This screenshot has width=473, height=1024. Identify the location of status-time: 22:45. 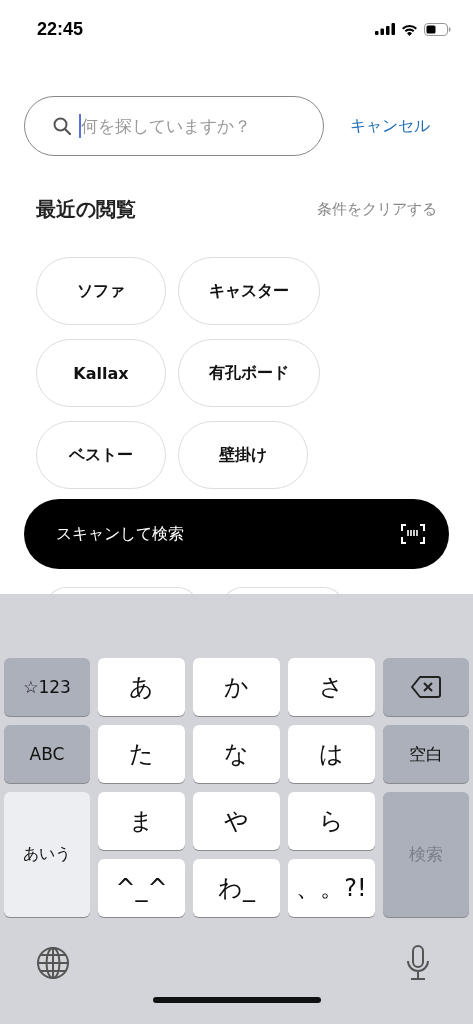
(60, 29).